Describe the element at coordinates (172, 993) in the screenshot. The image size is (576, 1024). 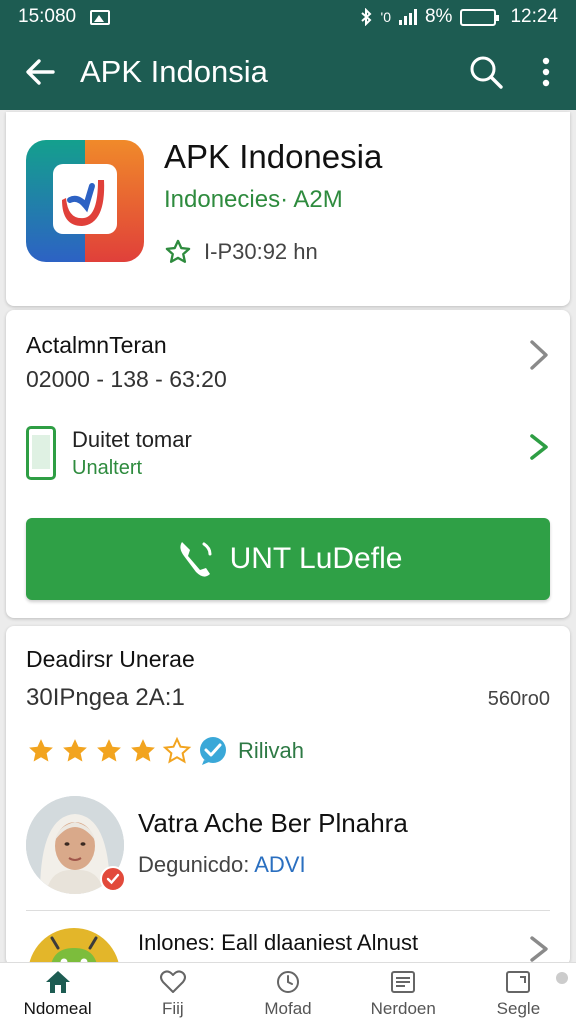
I see `nav-item-favorites: Fiij` at that location.